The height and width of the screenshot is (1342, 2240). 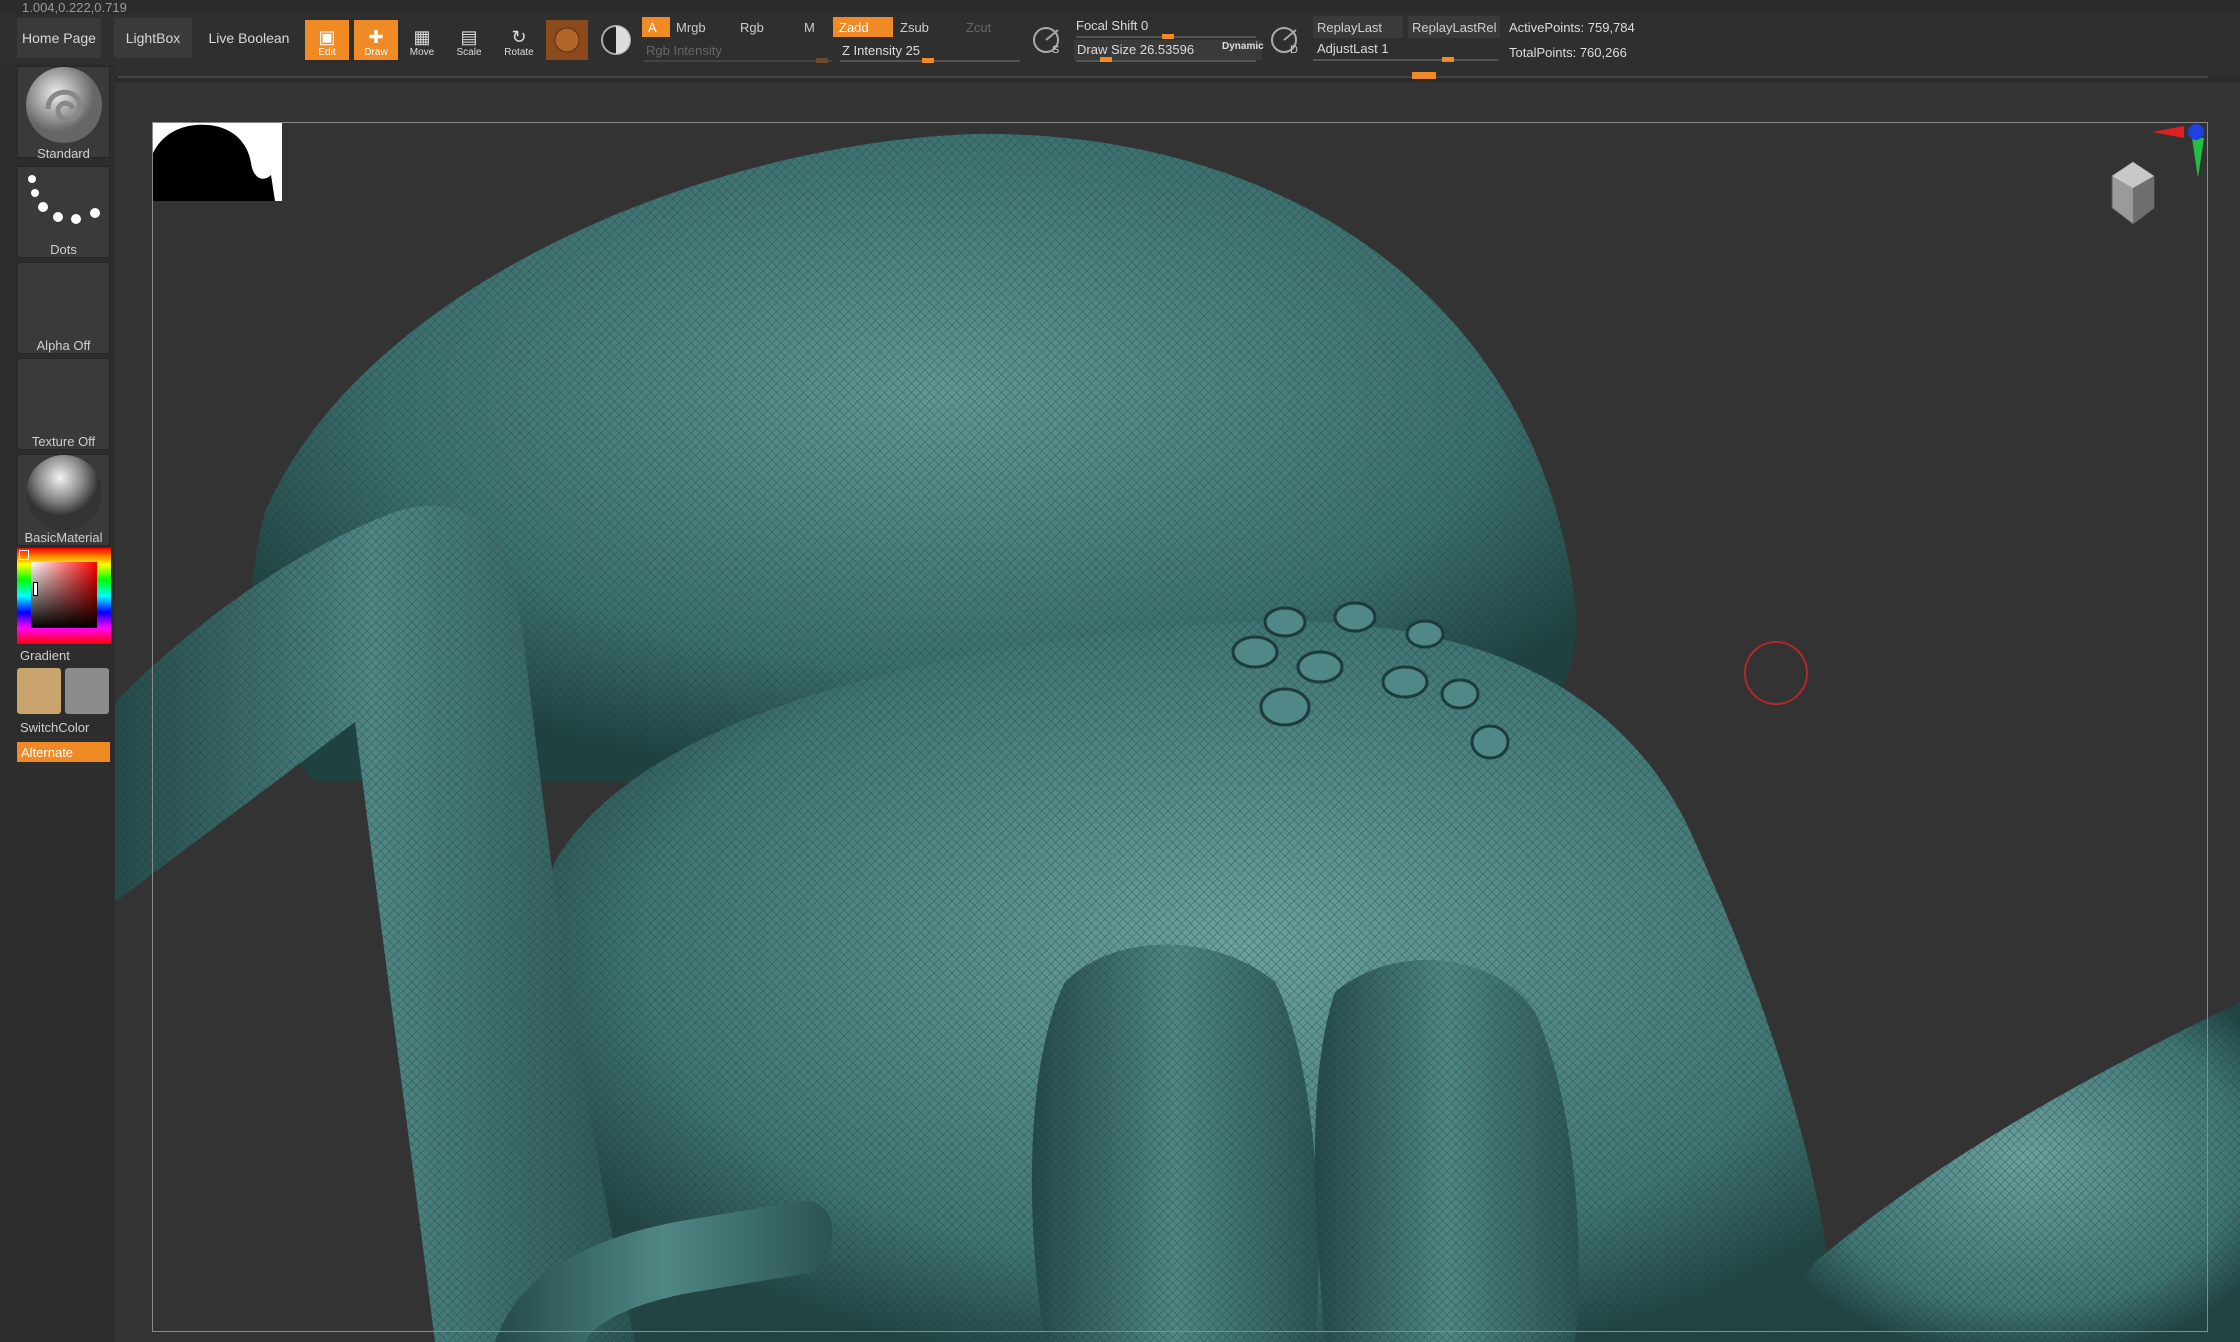 What do you see at coordinates (863, 27) in the screenshot?
I see `zadd-toggle: Zadd` at bounding box center [863, 27].